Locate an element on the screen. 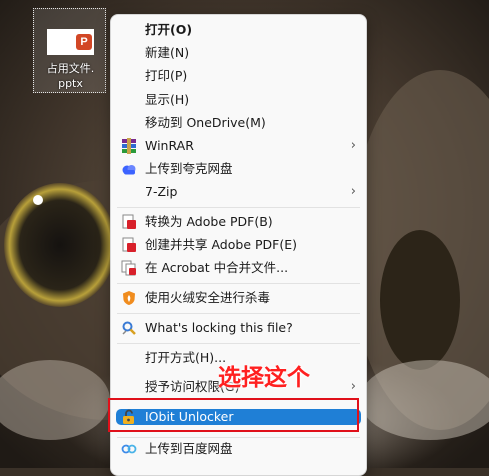  menu-item-move-to-onedrive: 移动到 OneDrive(M) is located at coordinates (238, 123).